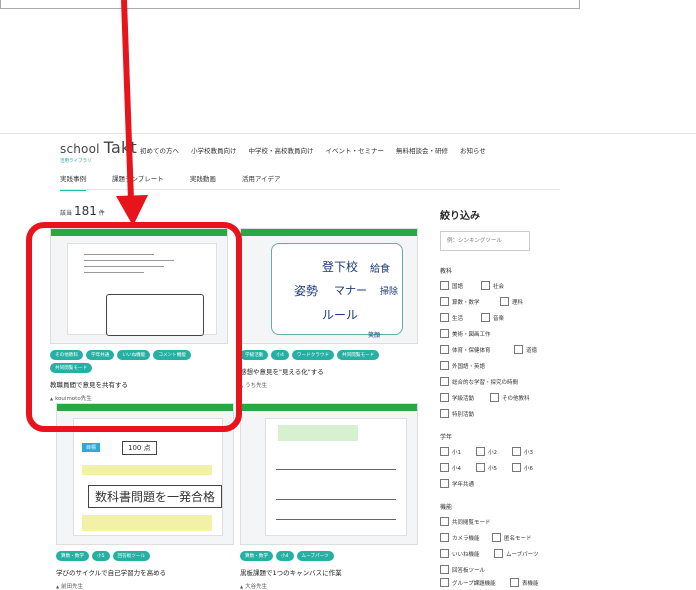 The width and height of the screenshot is (696, 590). What do you see at coordinates (458, 286) in the screenshot?
I see `filter-option-label: 国語` at bounding box center [458, 286].